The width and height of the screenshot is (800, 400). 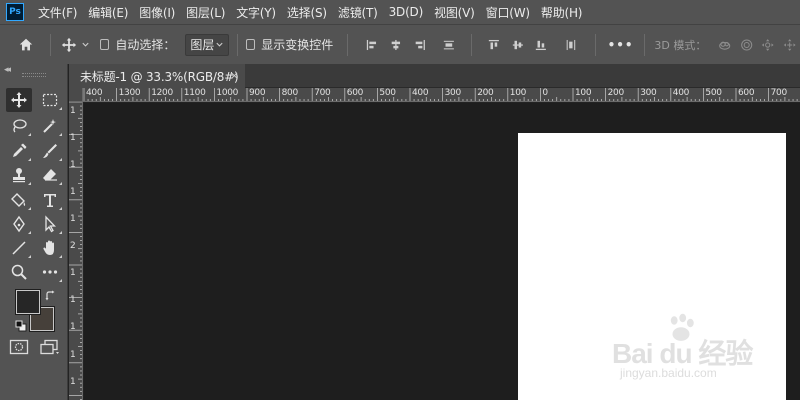 I want to click on horizontal-ruler-label: 100, so click(x=583, y=93).